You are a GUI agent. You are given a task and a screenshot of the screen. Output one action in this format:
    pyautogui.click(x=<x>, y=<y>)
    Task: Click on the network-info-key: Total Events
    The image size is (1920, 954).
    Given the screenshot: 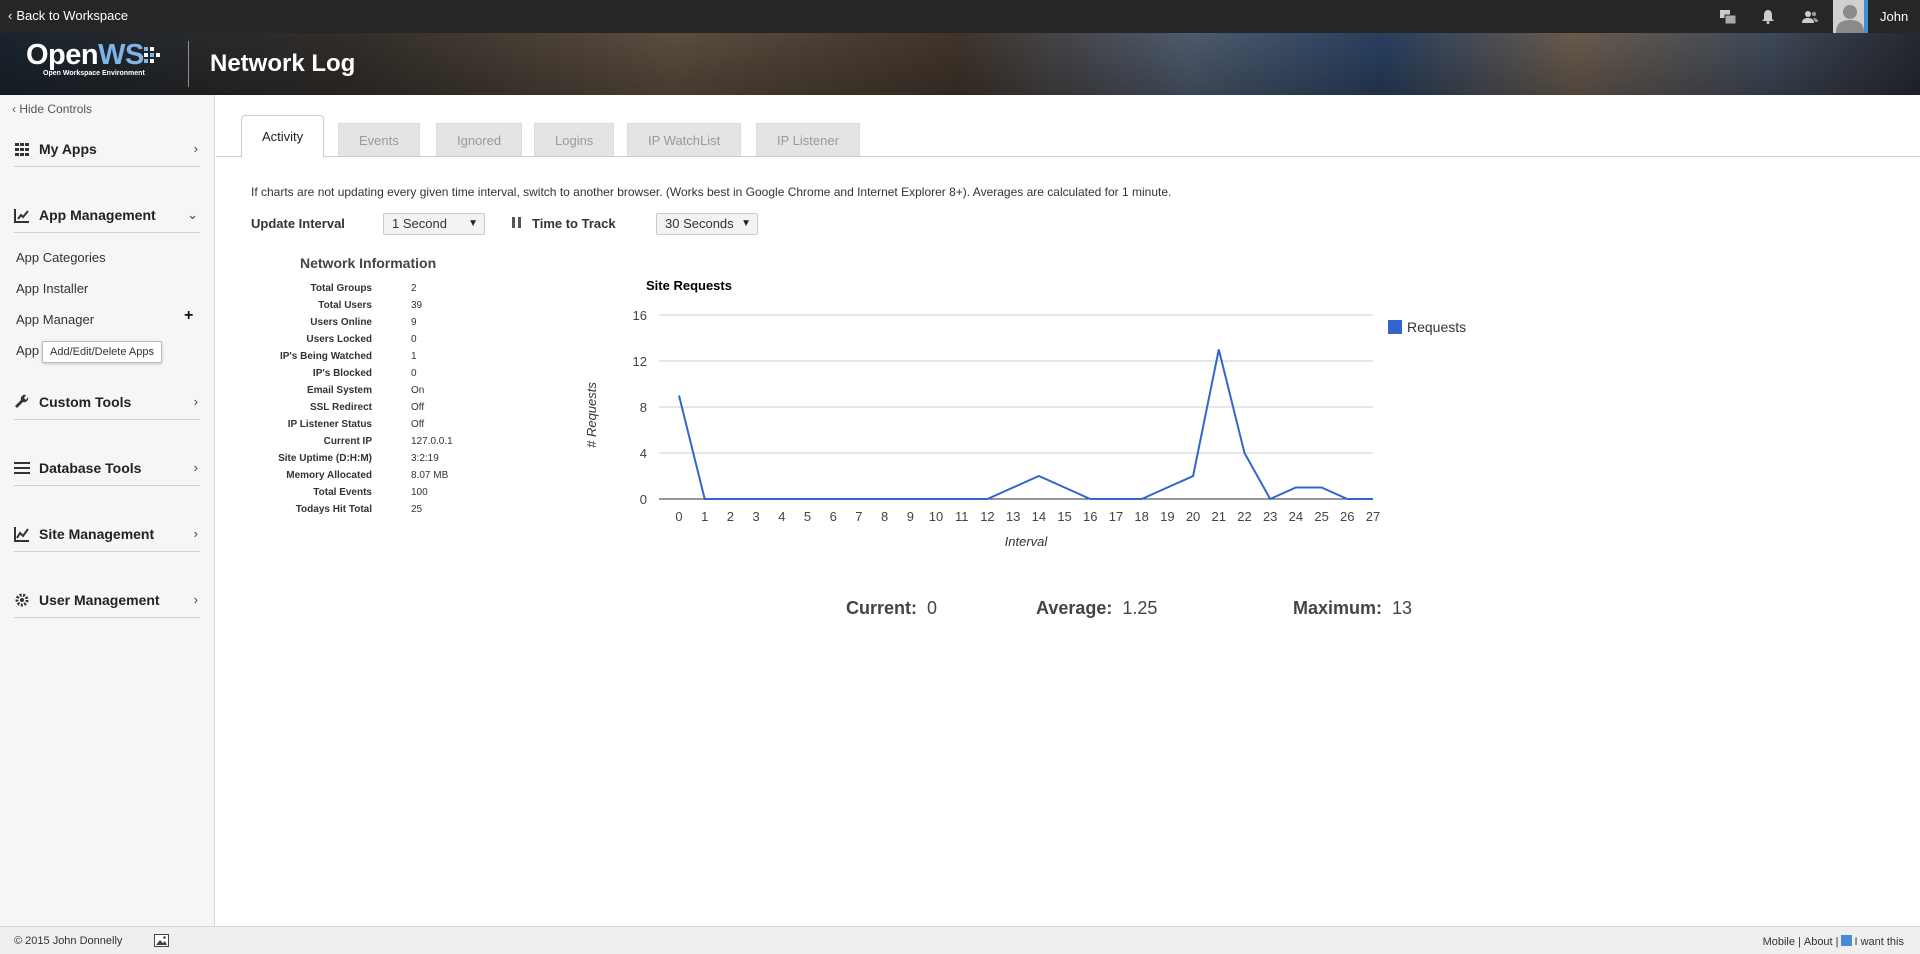 What is the action you would take?
    pyautogui.click(x=342, y=492)
    